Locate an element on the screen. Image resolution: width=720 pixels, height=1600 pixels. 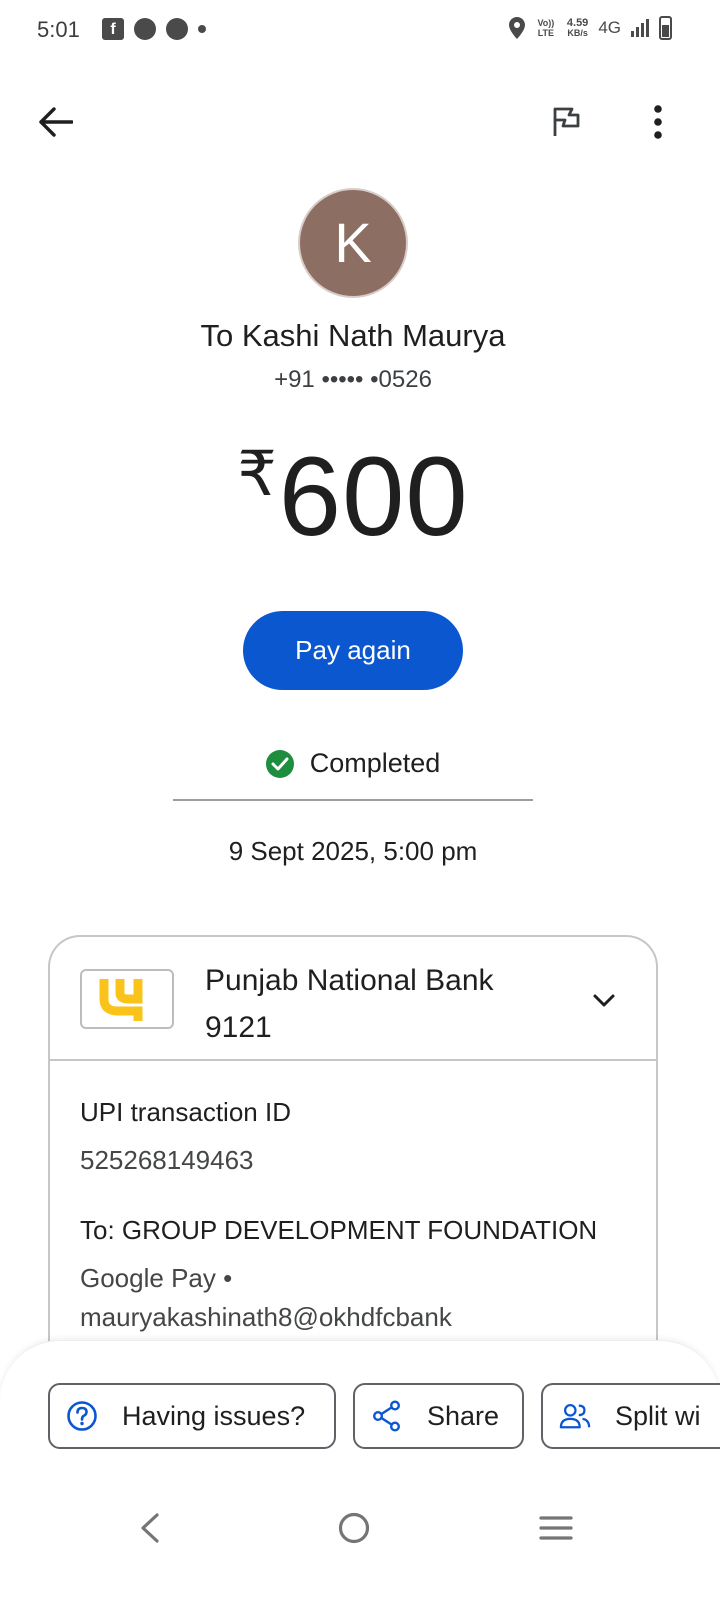
system-icons: Vo)) LTE 4.59 KB/s 4G is located at coordinates (590, 28).